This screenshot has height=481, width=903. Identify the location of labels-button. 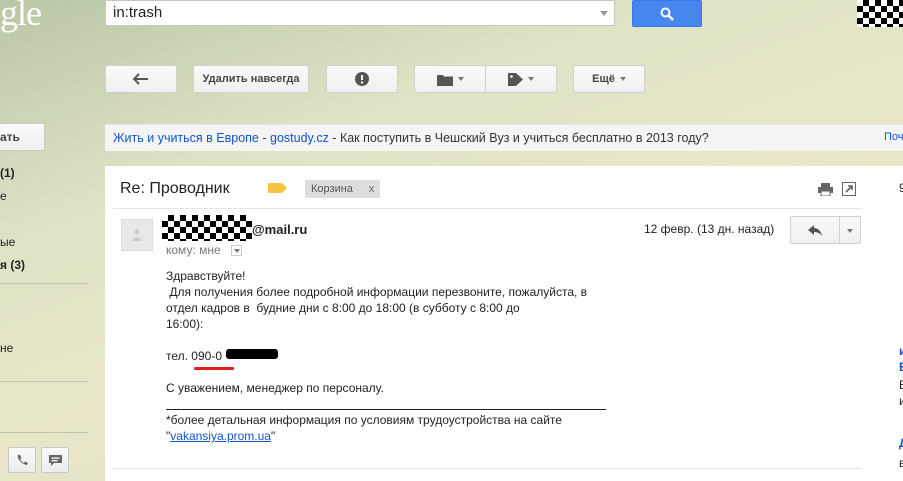
(521, 79).